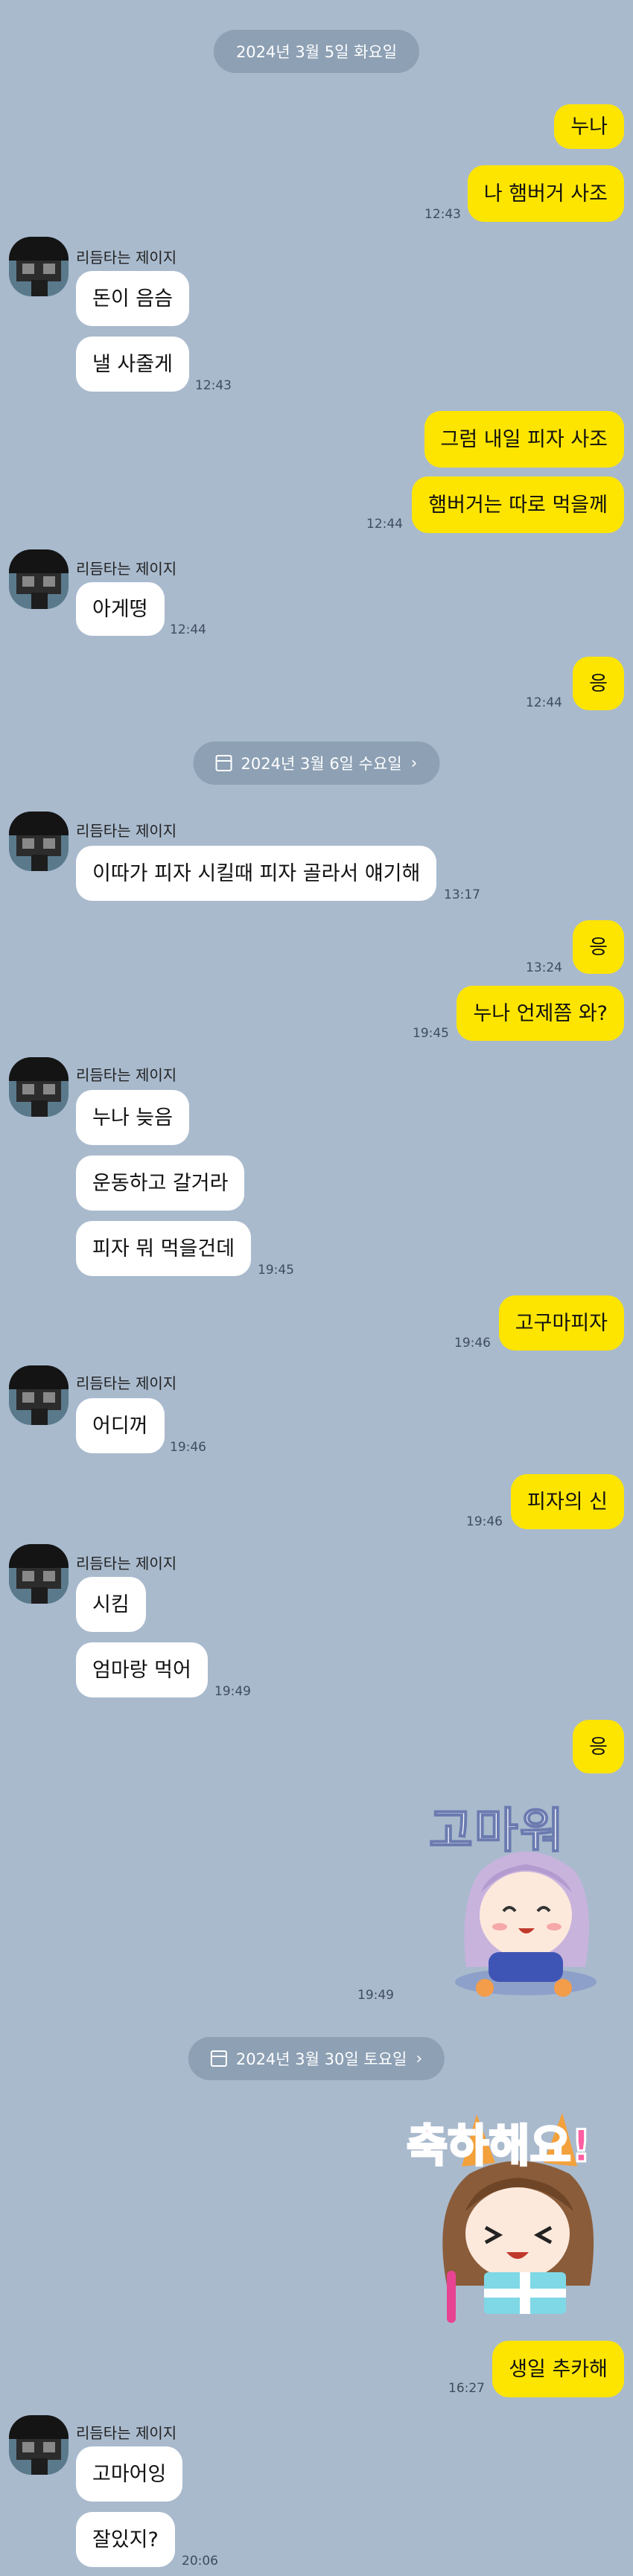  I want to click on message-text: 이따가 피자 시킬때 피자 골라서 얘기해, so click(257, 873).